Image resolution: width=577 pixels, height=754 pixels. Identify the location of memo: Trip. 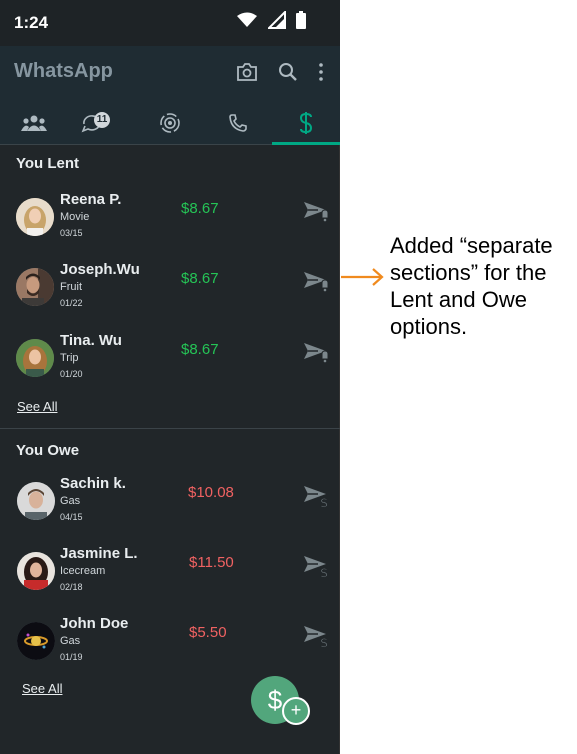
(69, 358).